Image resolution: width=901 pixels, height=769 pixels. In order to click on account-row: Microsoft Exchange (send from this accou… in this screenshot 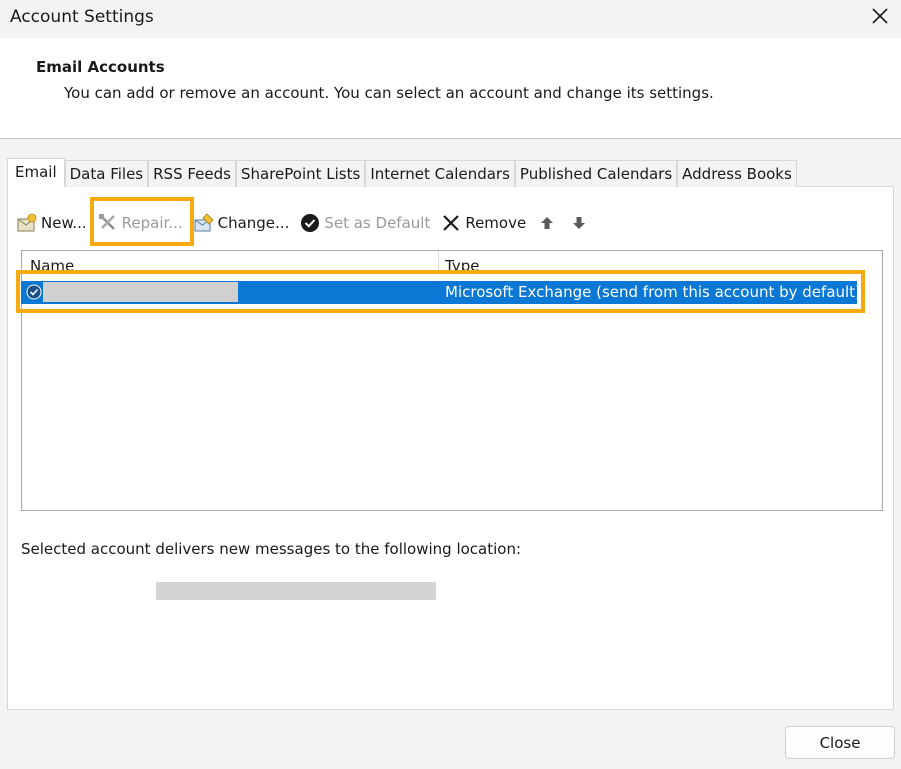, I will do `click(441, 292)`.